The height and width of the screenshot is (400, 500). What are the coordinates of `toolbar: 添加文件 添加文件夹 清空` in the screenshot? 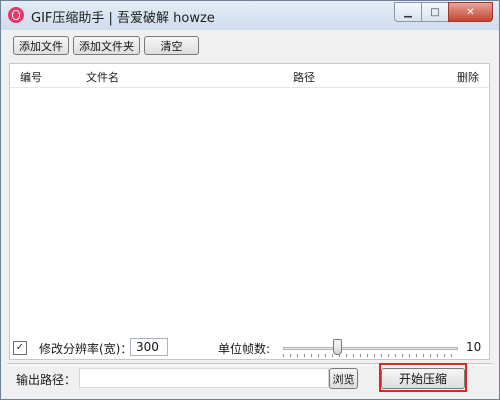 It's located at (106, 45).